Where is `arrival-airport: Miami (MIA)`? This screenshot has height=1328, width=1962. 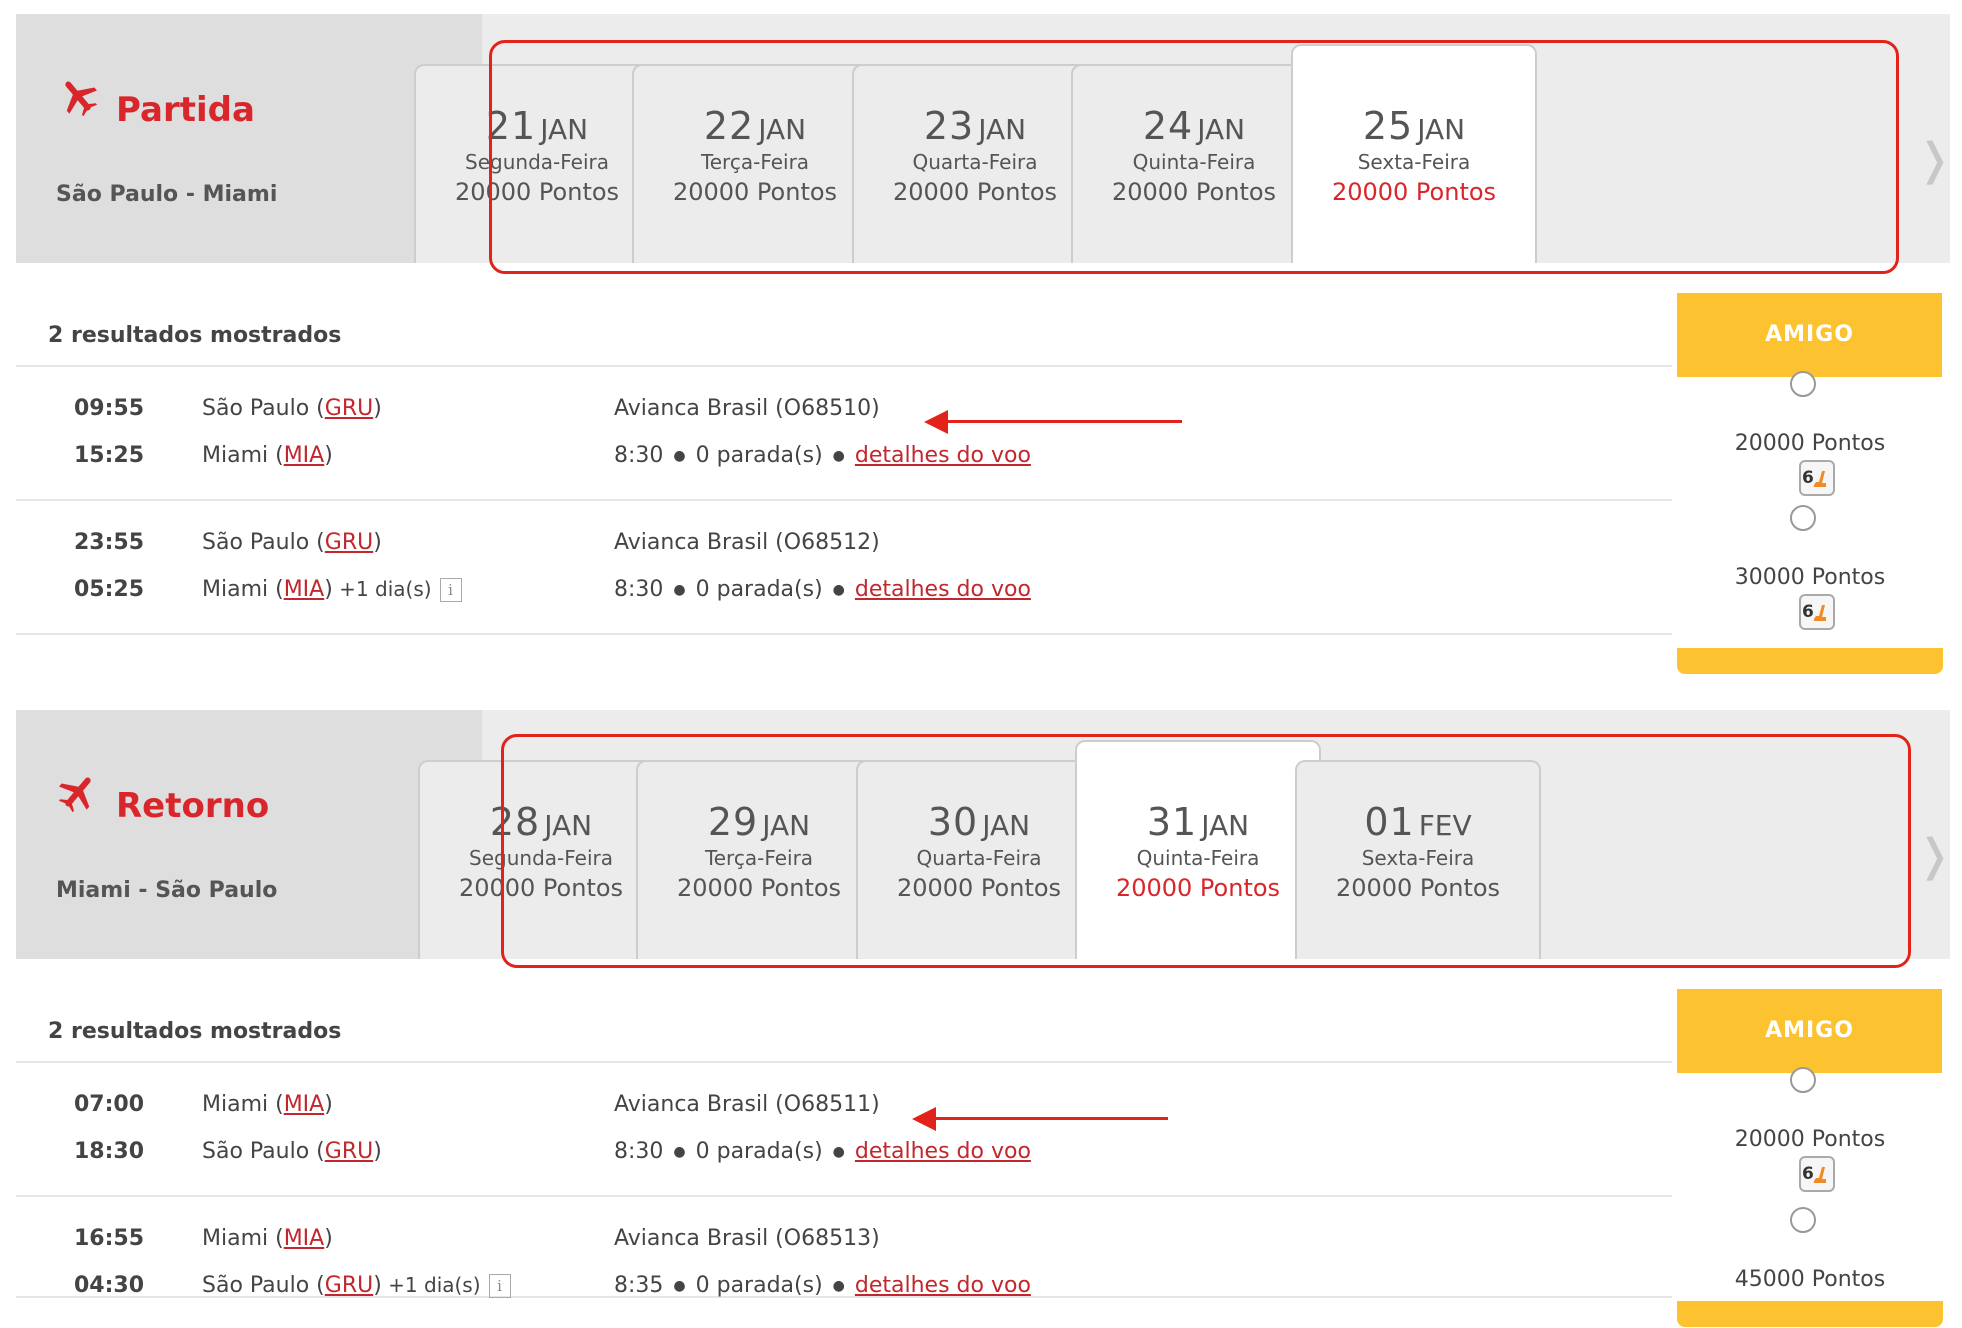
arrival-airport: Miami (MIA) is located at coordinates (267, 455).